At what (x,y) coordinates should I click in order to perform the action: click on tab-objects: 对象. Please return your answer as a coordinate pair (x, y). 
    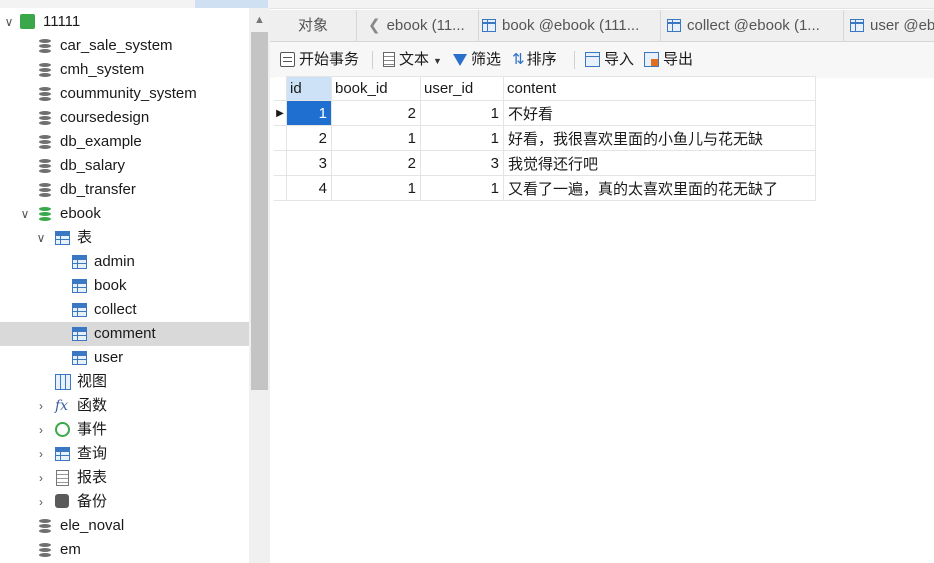
    Looking at the image, I should click on (313, 25).